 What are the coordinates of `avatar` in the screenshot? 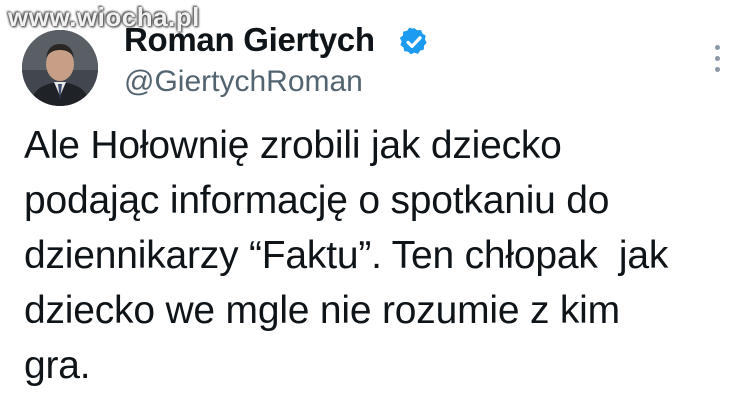 It's located at (60, 68).